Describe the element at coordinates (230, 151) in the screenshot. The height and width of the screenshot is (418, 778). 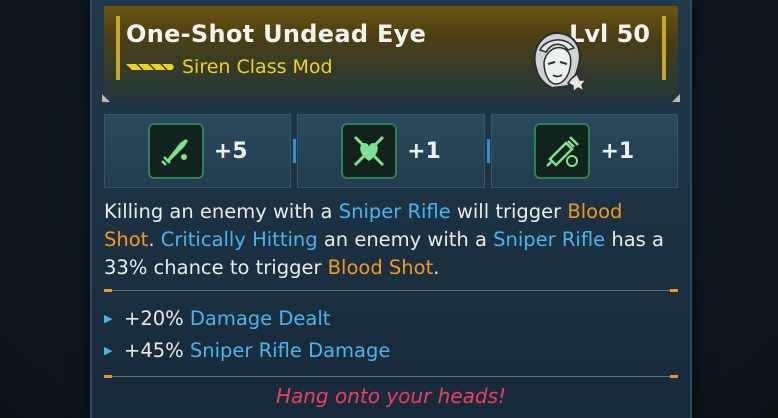
I see `stat-value-1: +5` at that location.